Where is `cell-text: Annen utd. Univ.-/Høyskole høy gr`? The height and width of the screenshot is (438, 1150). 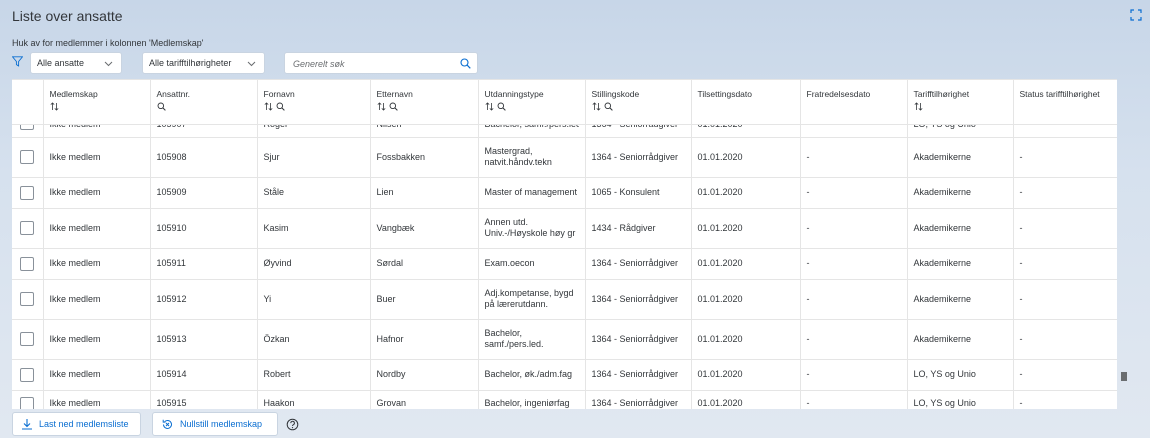
cell-text: Annen utd. Univ.-/Høyskole høy gr is located at coordinates (530, 227).